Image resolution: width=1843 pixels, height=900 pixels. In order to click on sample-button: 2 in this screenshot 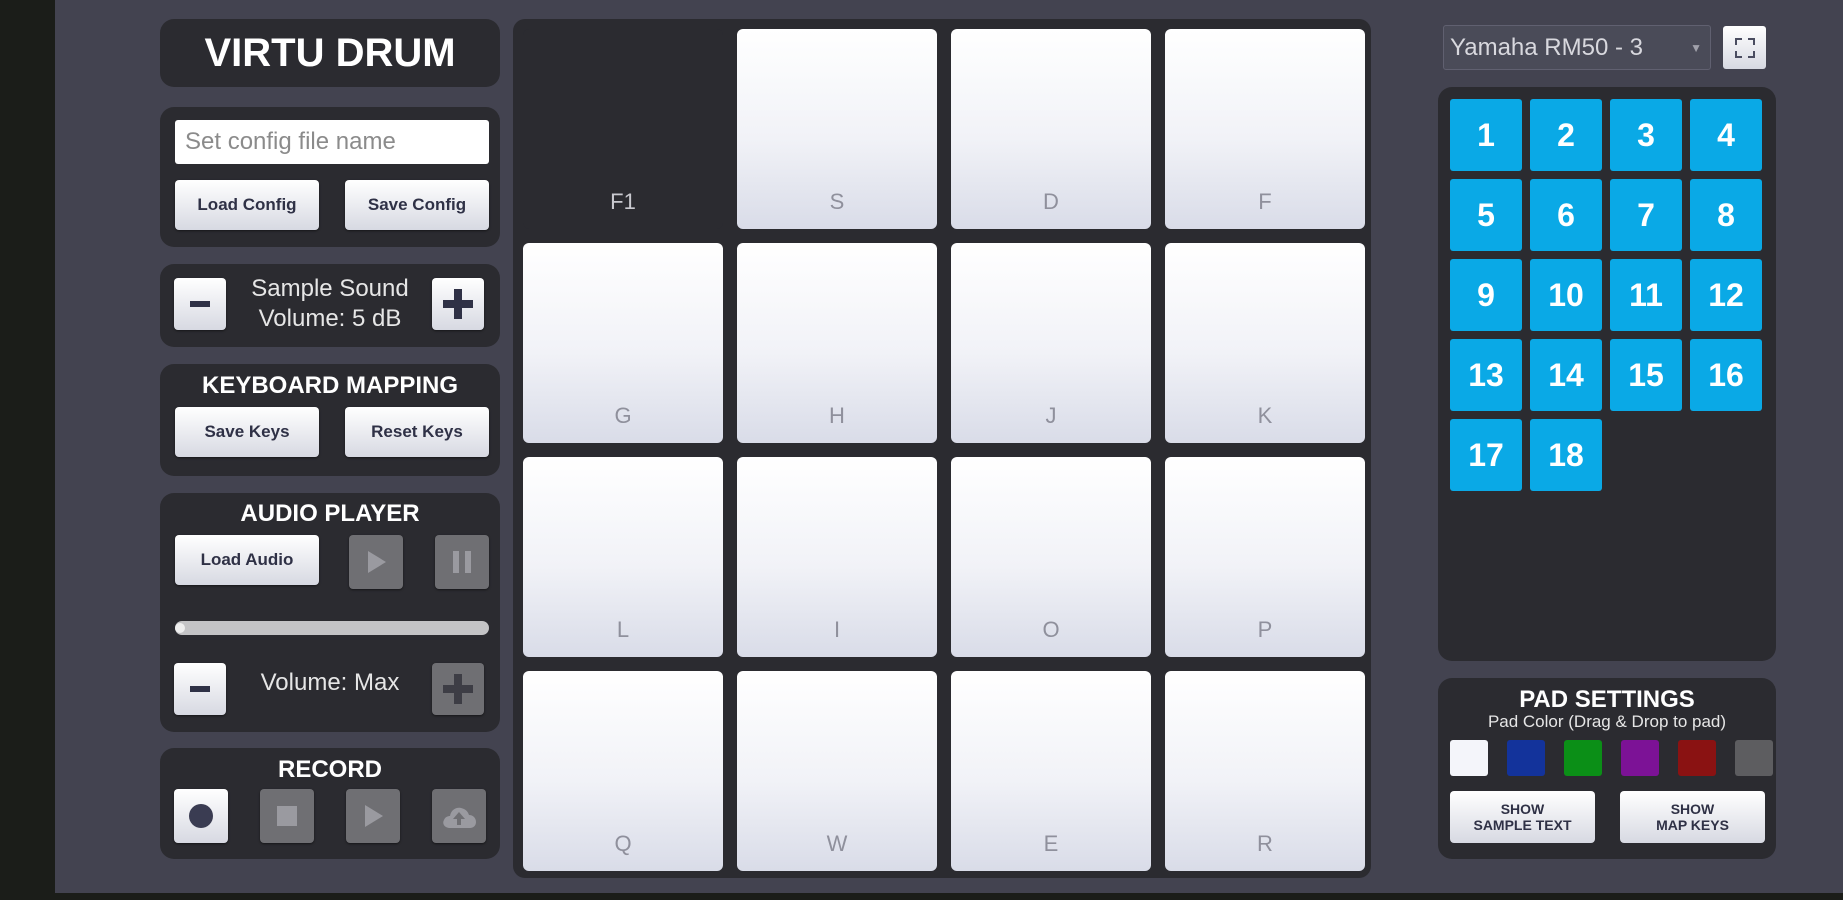, I will do `click(1566, 135)`.